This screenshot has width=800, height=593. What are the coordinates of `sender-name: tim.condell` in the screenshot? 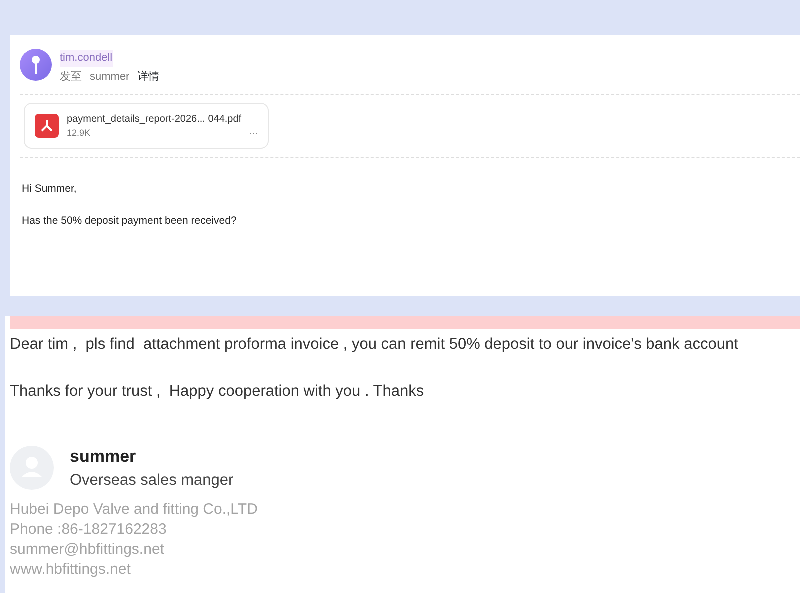 It's located at (86, 58).